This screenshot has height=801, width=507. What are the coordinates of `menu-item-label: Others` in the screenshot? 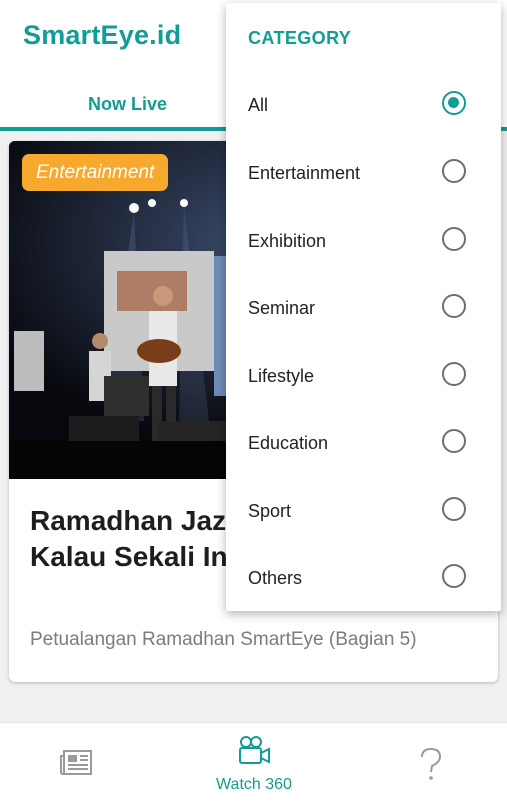 It's located at (275, 578).